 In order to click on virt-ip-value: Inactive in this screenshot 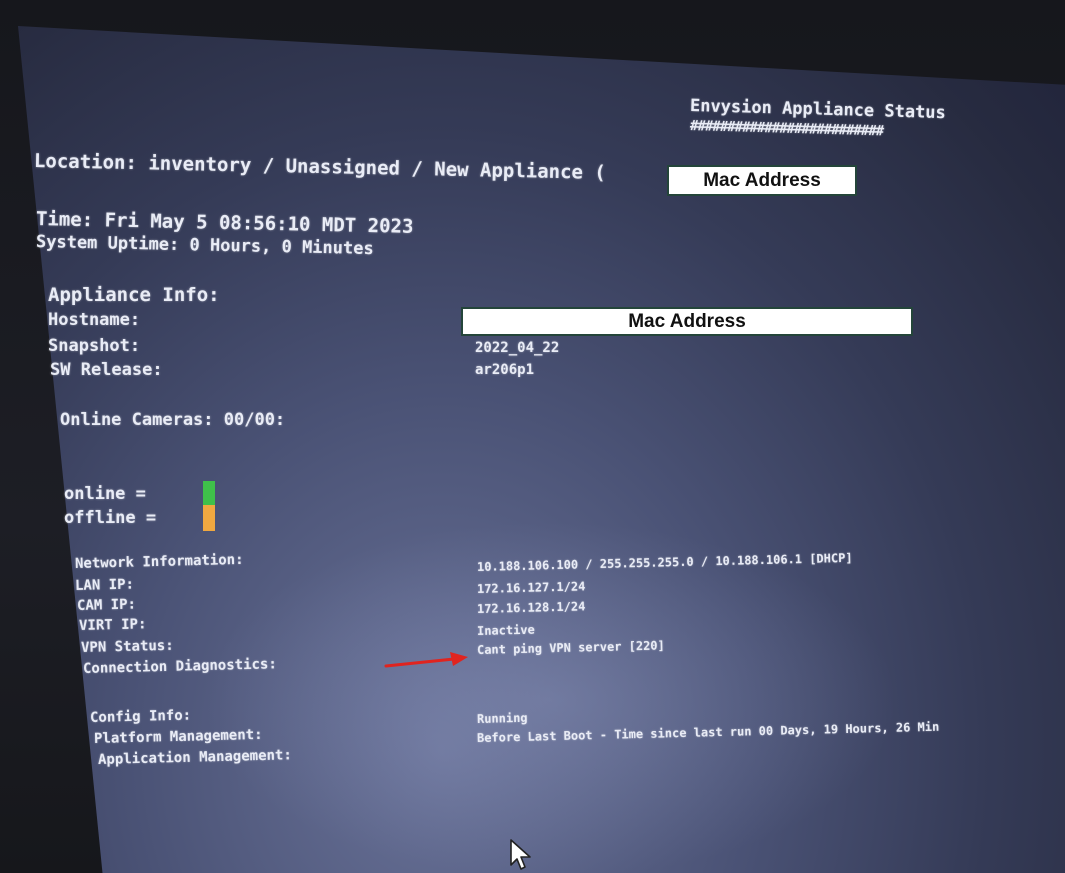, I will do `click(505, 630)`.